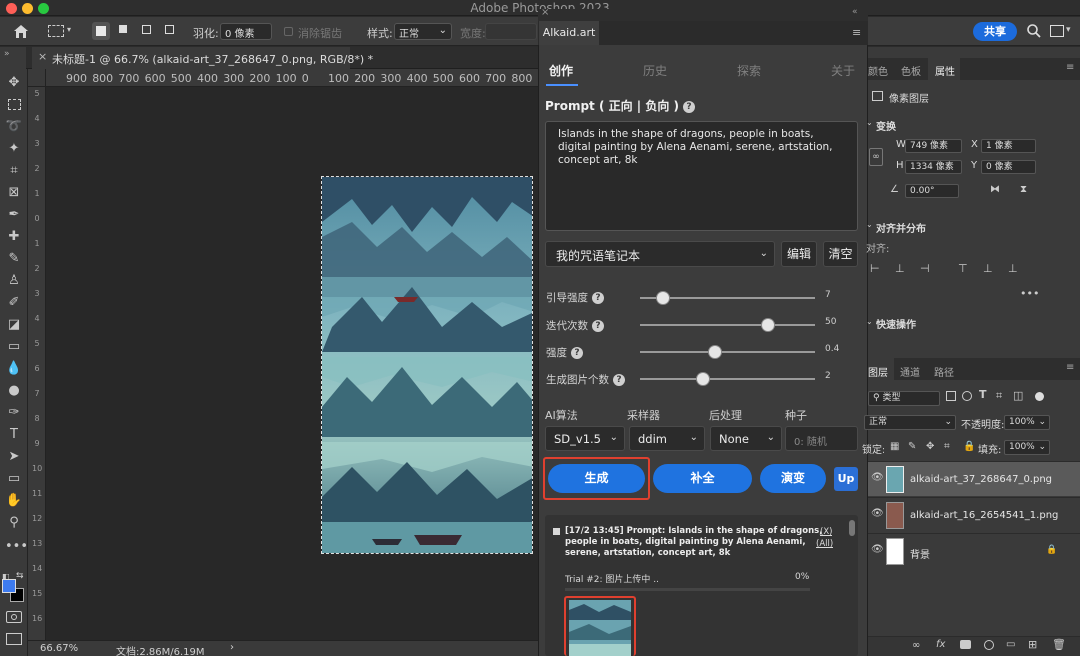 The width and height of the screenshot is (1080, 656). I want to click on path-selection-tool-icon: ➤, so click(14, 457).